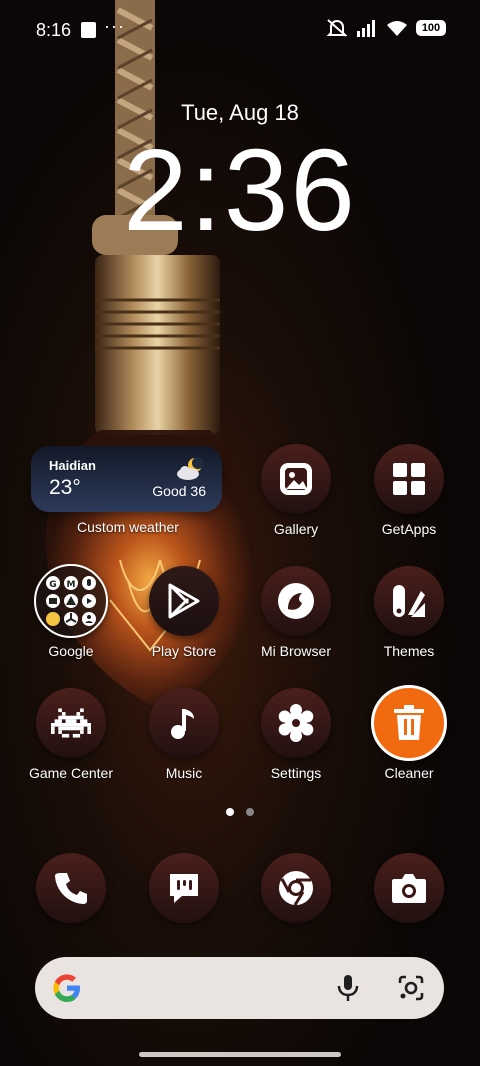 This screenshot has width=480, height=1066. I want to click on music-icon, so click(182, 724).